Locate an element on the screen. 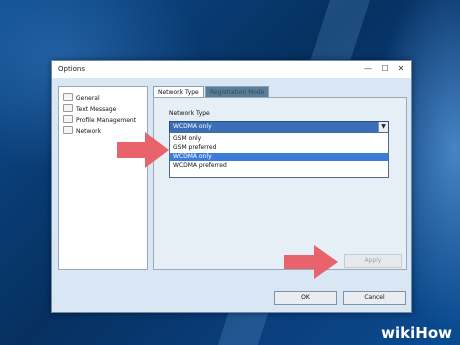  sidebar-item-label: Network is located at coordinates (89, 131).